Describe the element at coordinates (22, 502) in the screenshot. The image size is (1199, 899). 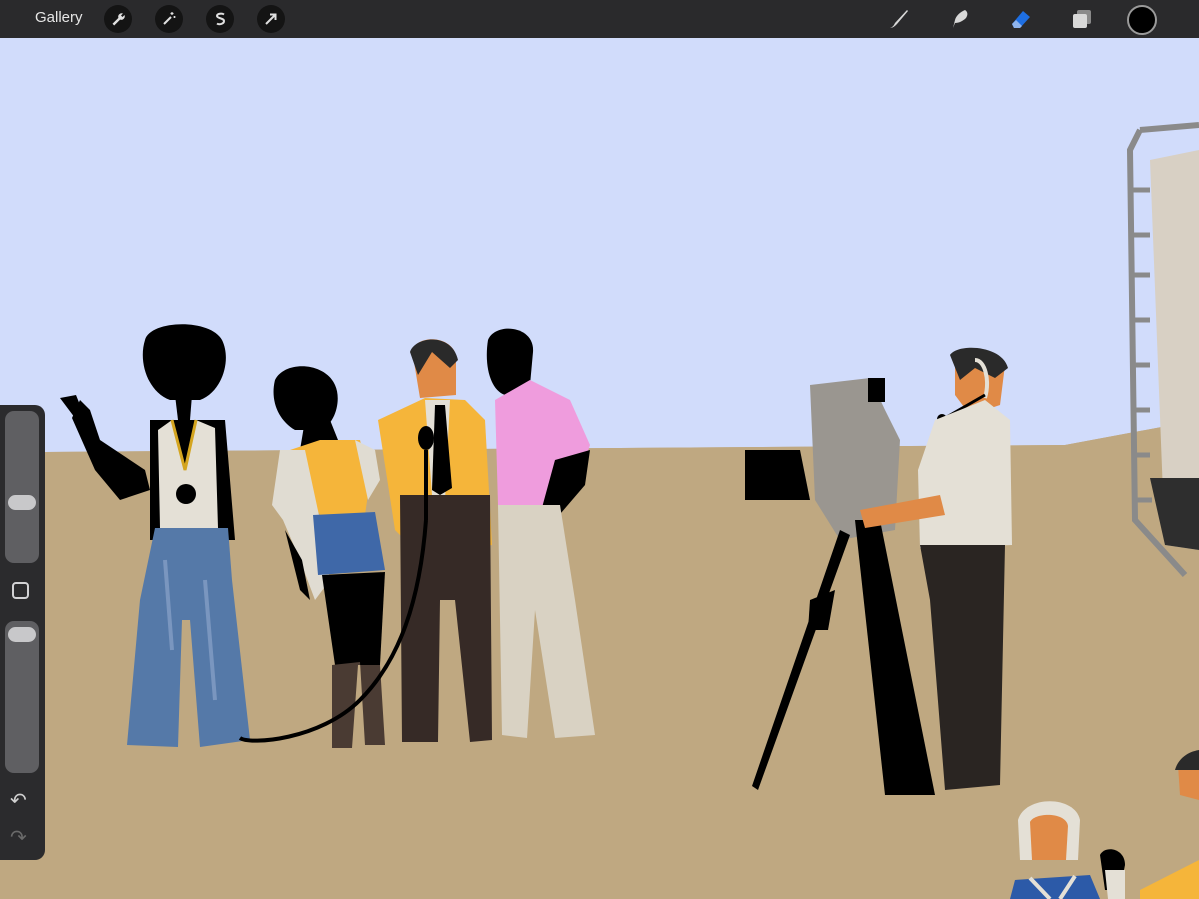
I see `brush-size-thumb` at that location.